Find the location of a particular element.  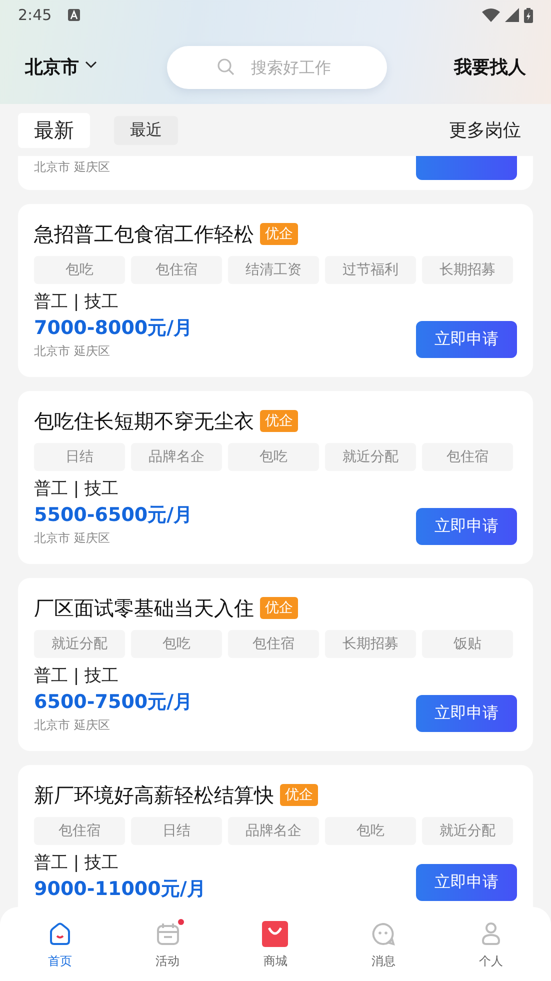

search-icon is located at coordinates (226, 67).